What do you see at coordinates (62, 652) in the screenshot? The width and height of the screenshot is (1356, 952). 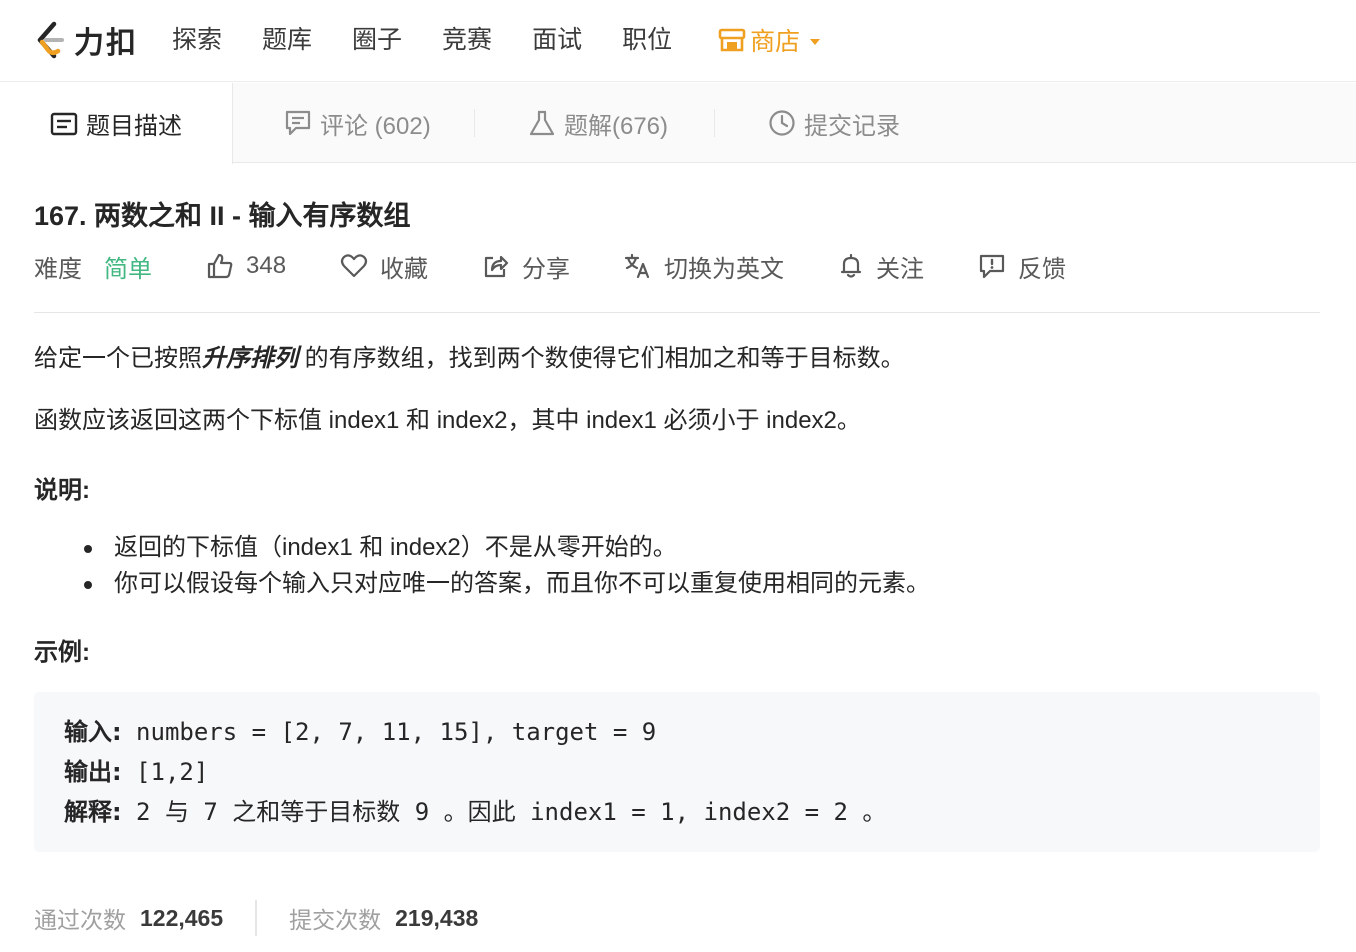 I see `example-heading: 示例:` at bounding box center [62, 652].